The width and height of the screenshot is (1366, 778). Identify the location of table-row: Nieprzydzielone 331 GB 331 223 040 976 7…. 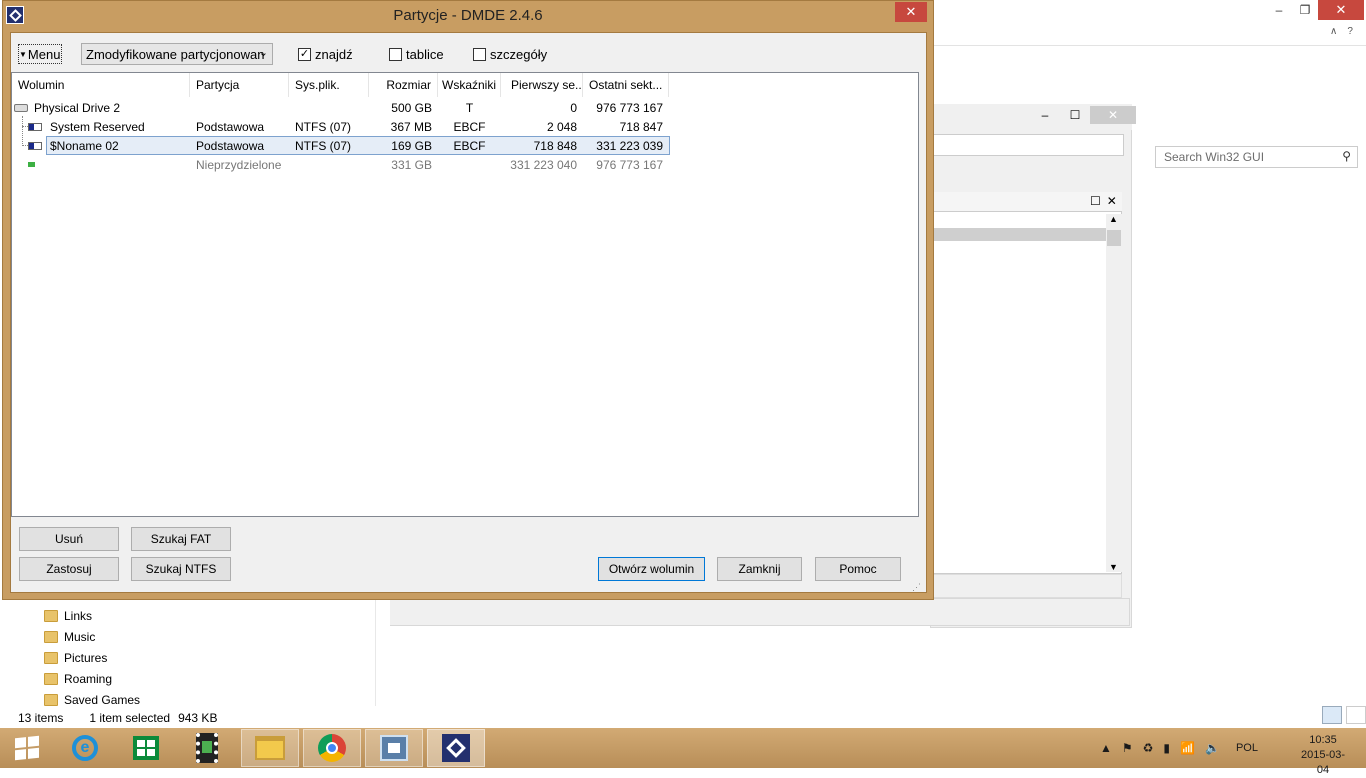
(465, 164).